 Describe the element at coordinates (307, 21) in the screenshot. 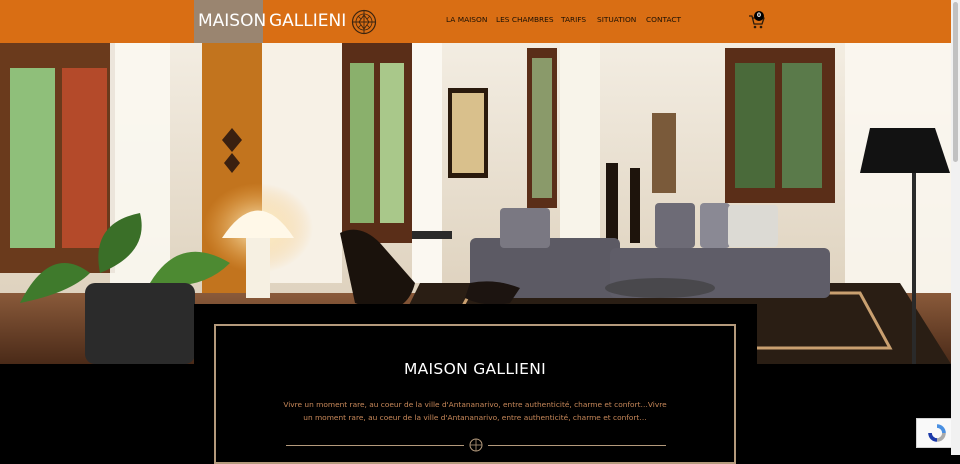

I see `logo-word-gallieni: GALLIENI` at that location.